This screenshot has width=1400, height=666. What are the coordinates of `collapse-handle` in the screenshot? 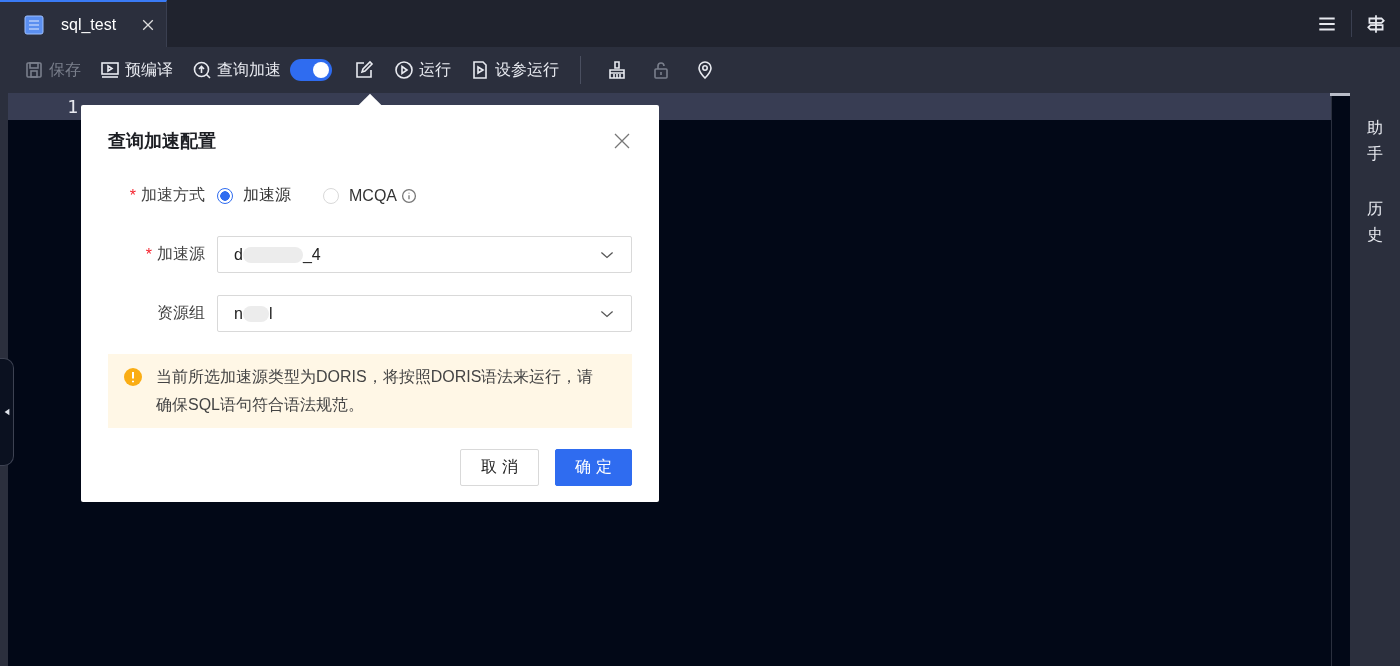 It's located at (7, 412).